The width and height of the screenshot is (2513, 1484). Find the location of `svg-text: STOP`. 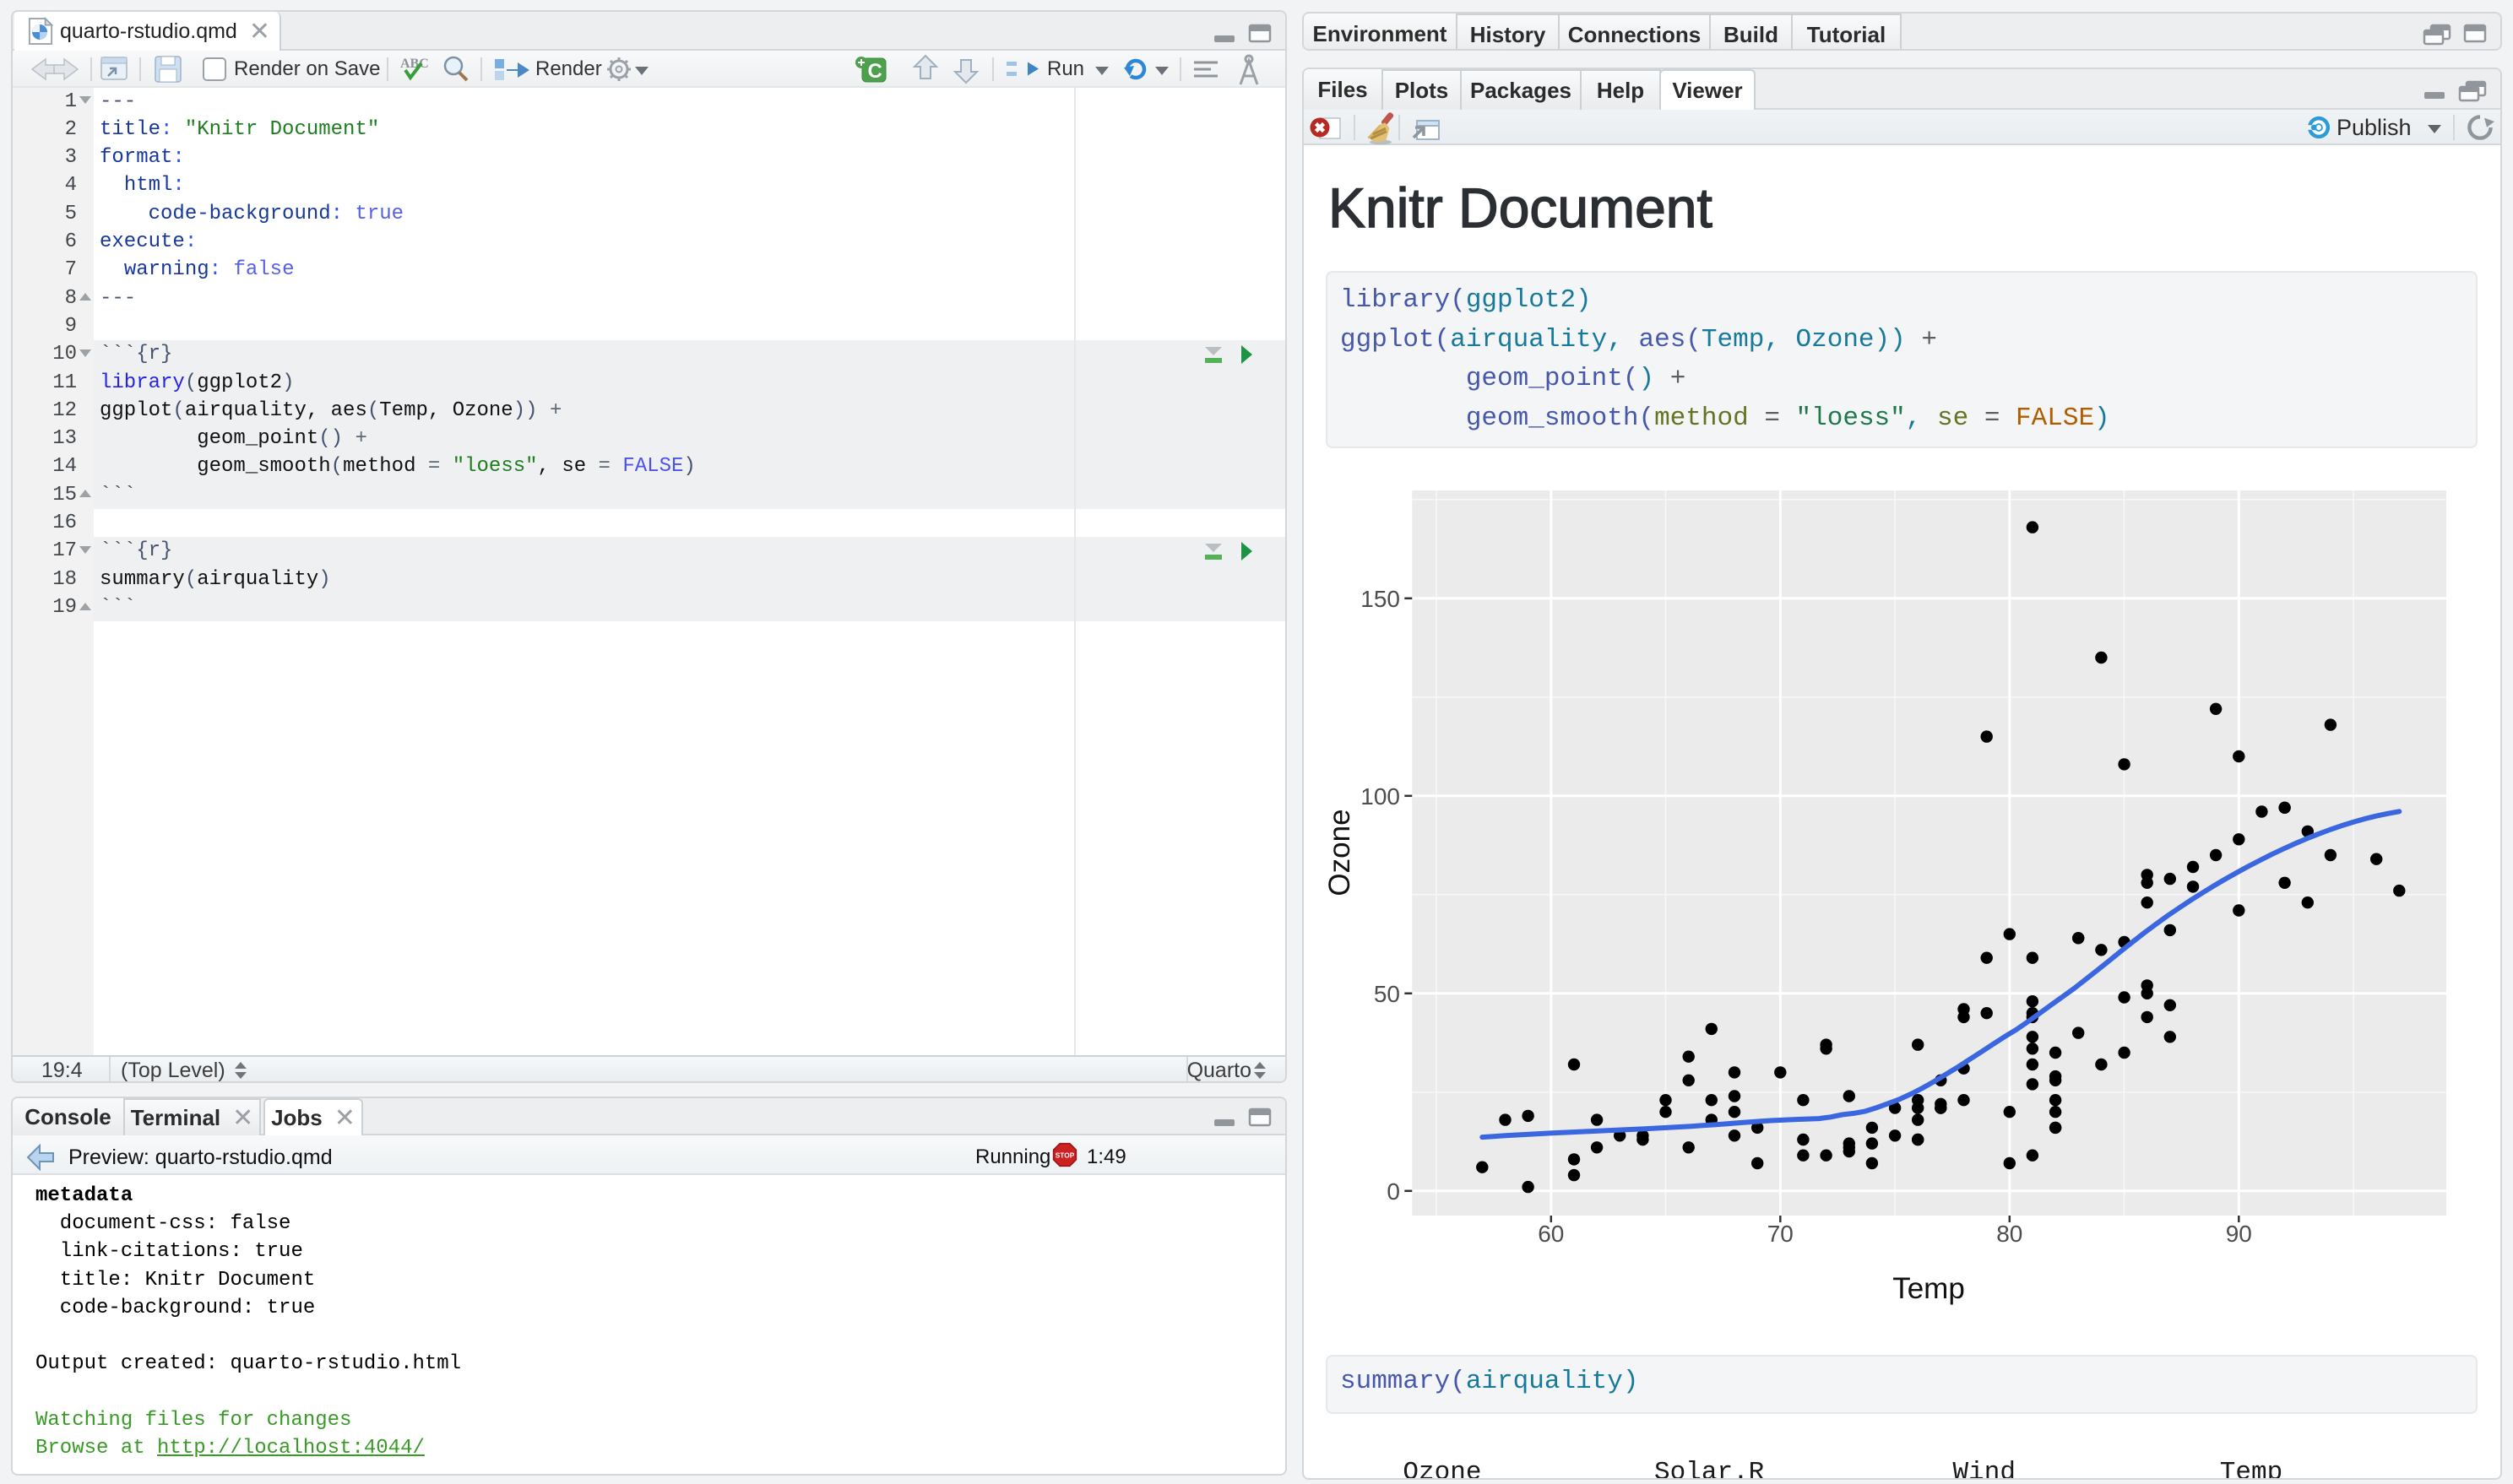

svg-text: STOP is located at coordinates (1065, 1155).